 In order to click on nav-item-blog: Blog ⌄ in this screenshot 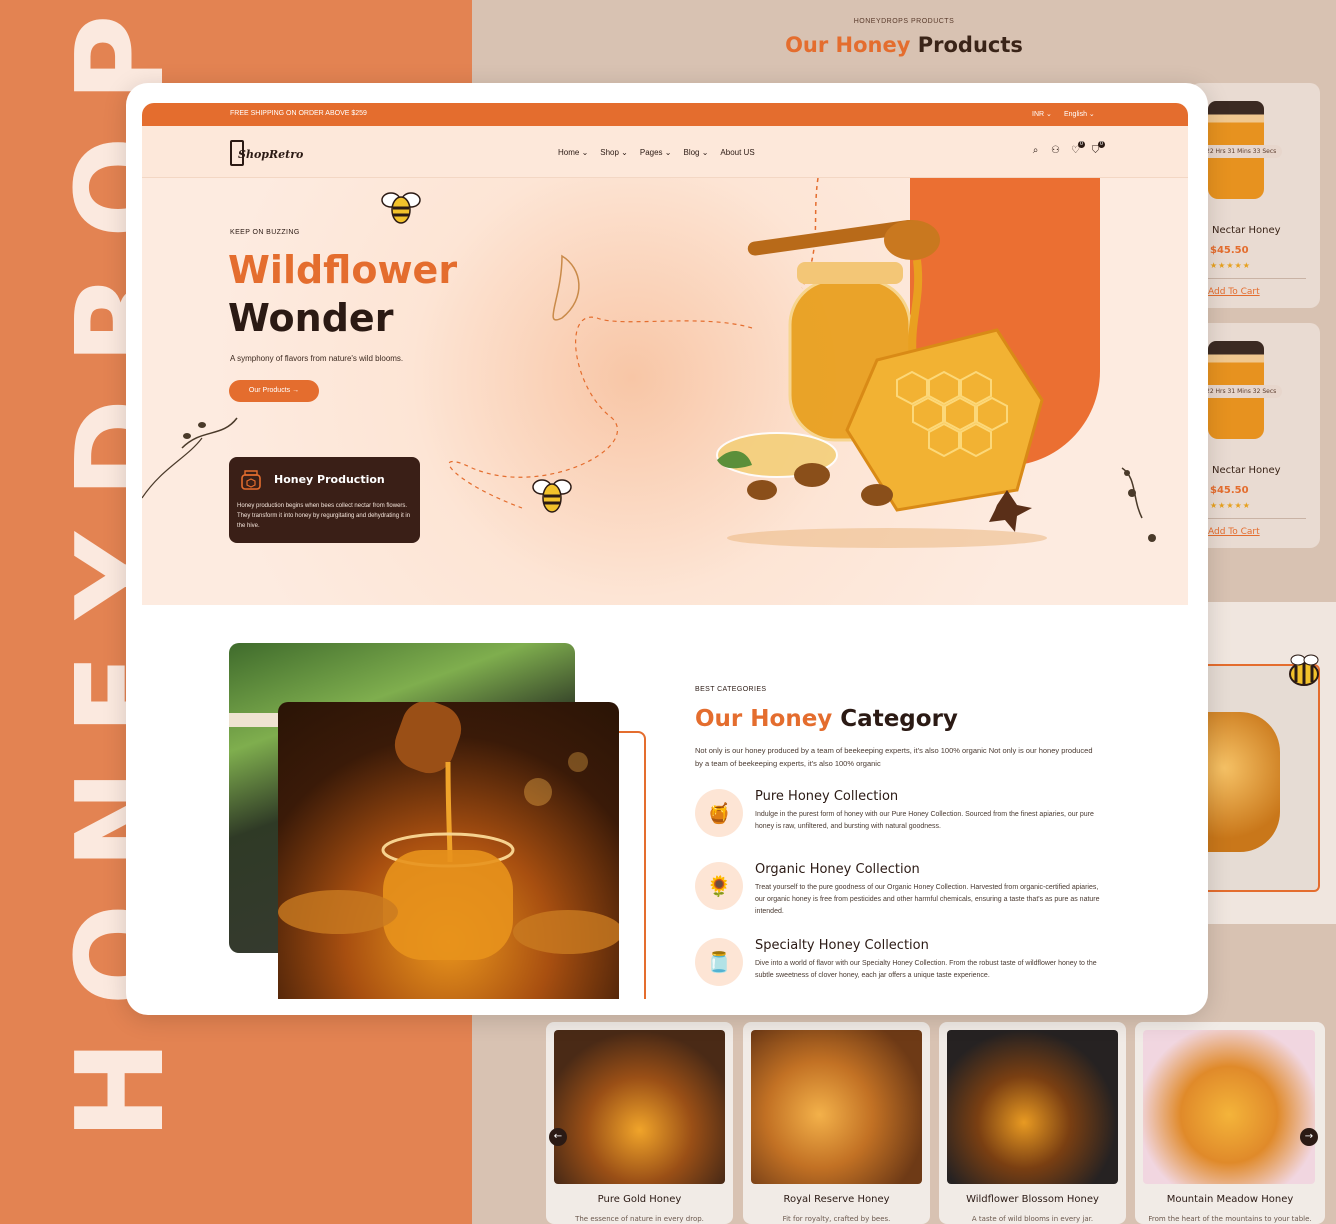, I will do `click(695, 152)`.